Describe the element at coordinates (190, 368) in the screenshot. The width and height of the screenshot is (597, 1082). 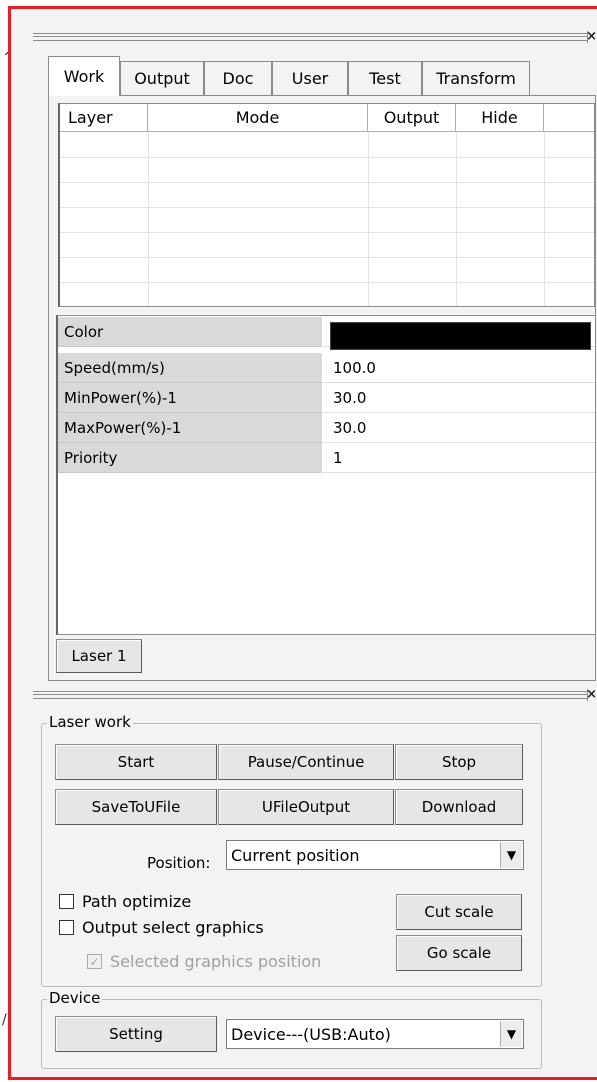
I see `property-name-speed: Speed(mm/s)` at that location.